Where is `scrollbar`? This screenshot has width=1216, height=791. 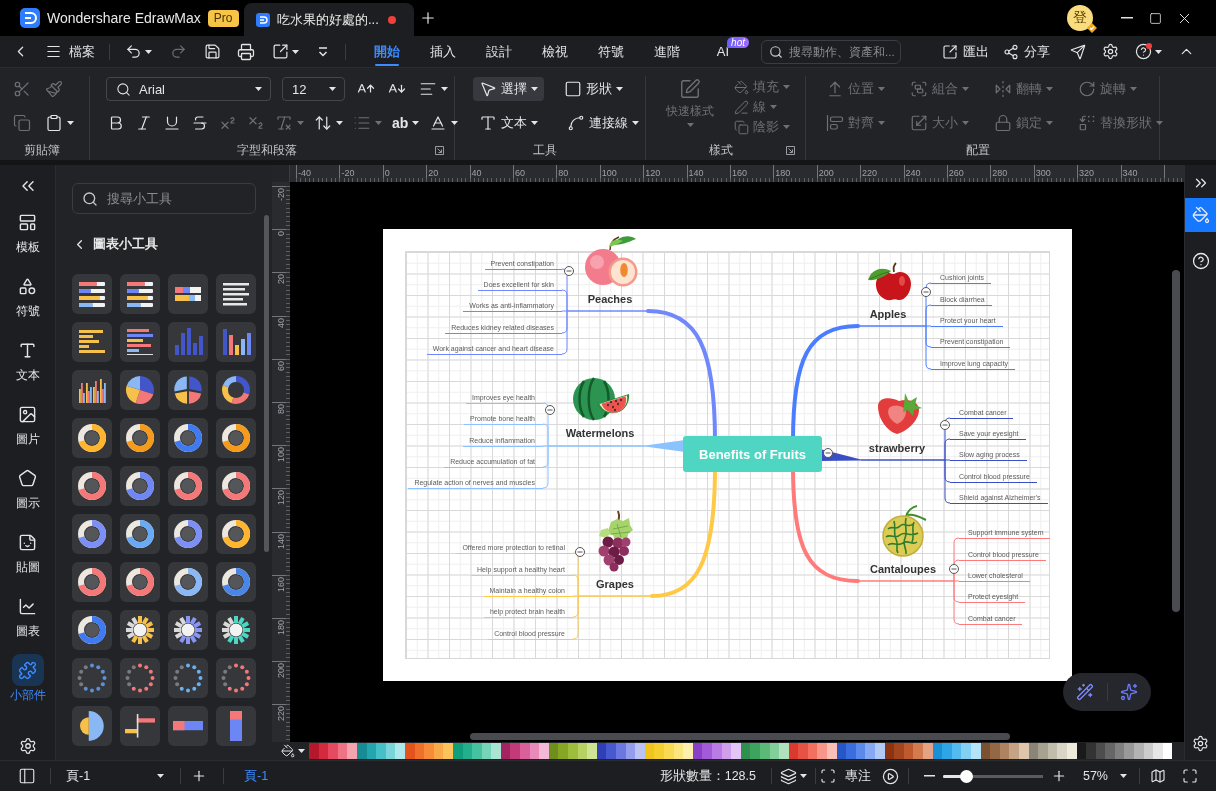
scrollbar is located at coordinates (740, 736).